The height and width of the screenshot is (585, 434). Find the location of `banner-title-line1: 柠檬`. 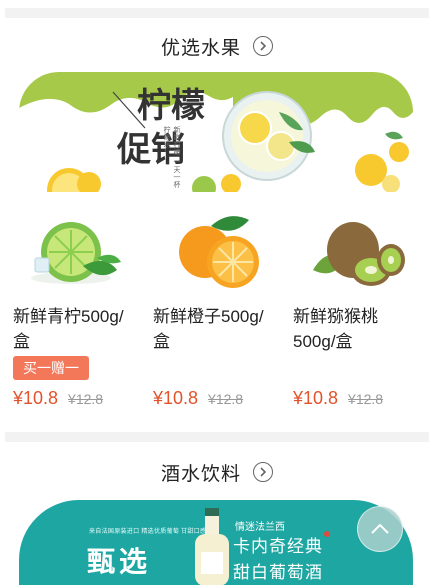

banner-title-line1: 柠檬 is located at coordinates (171, 106).